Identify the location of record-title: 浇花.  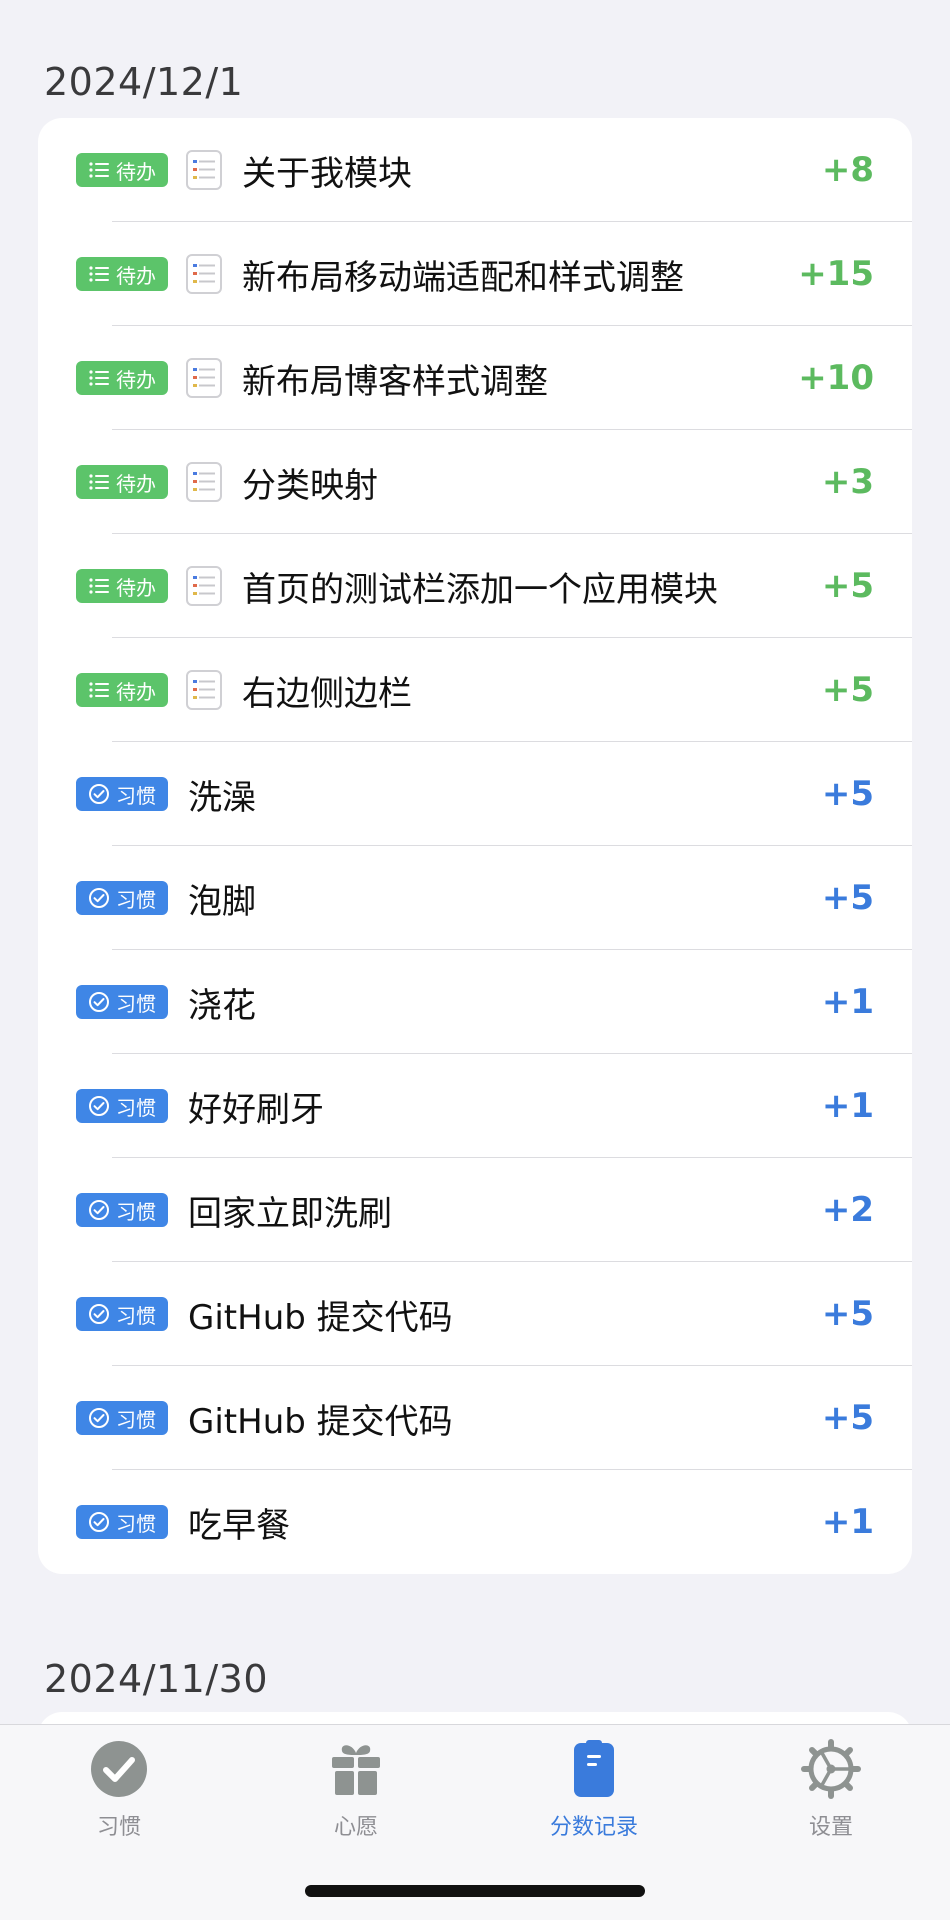
(222, 1005).